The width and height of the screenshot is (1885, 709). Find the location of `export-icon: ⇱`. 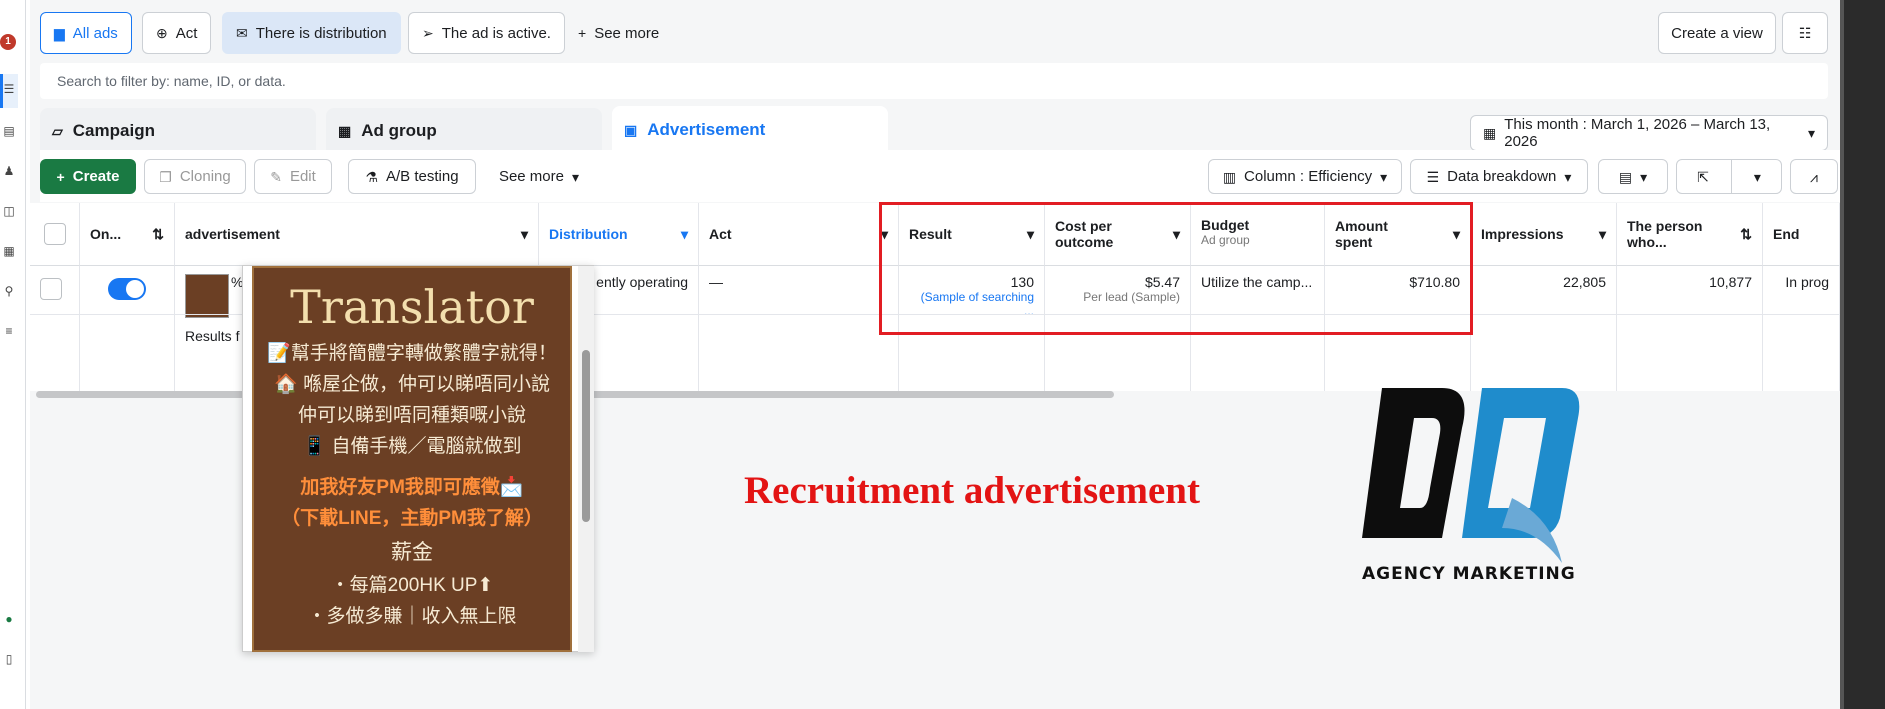

export-icon: ⇱ is located at coordinates (1703, 176).